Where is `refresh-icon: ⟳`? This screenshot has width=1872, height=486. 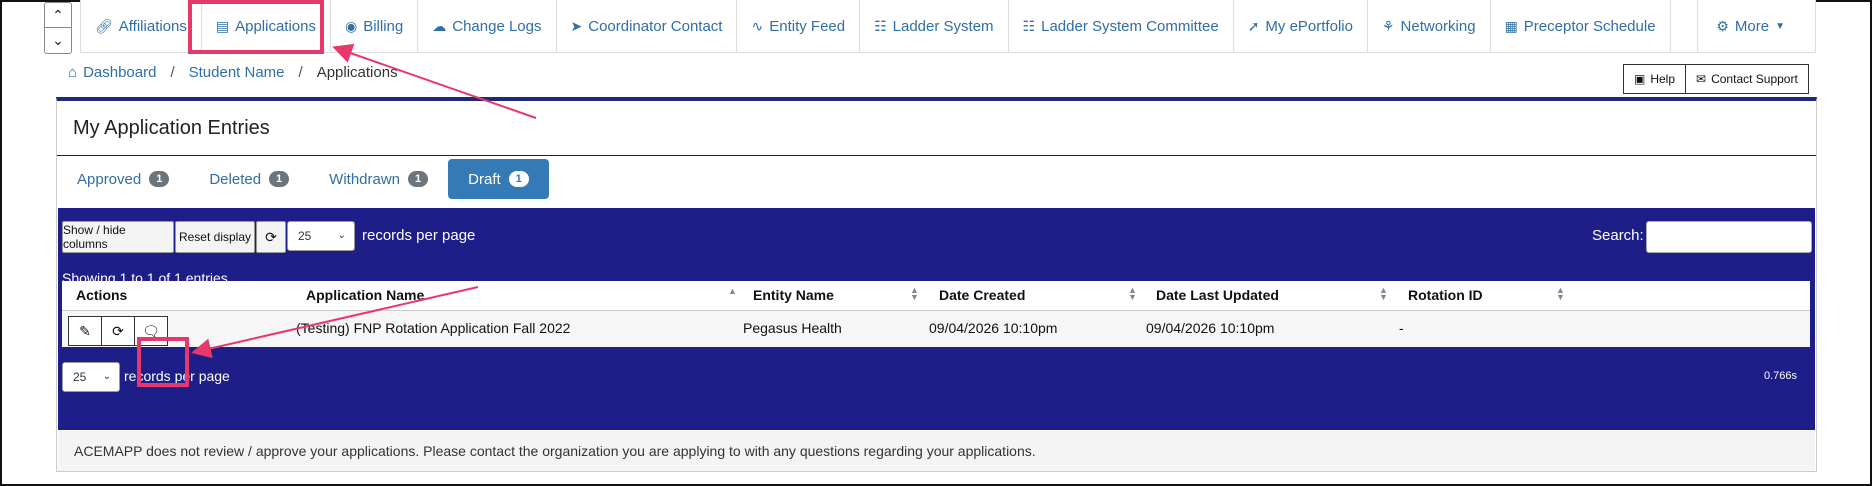
refresh-icon: ⟳ is located at coordinates (271, 236).